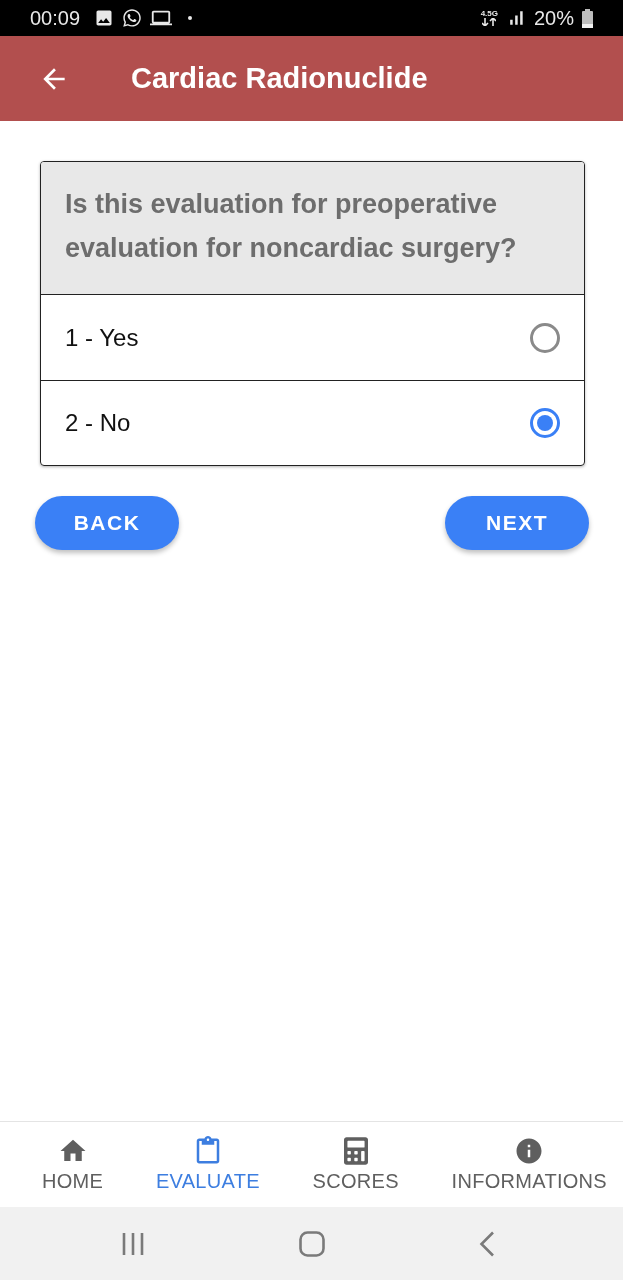 This screenshot has width=623, height=1280. What do you see at coordinates (312, 338) in the screenshot?
I see `answer-option: 1 - Yes` at bounding box center [312, 338].